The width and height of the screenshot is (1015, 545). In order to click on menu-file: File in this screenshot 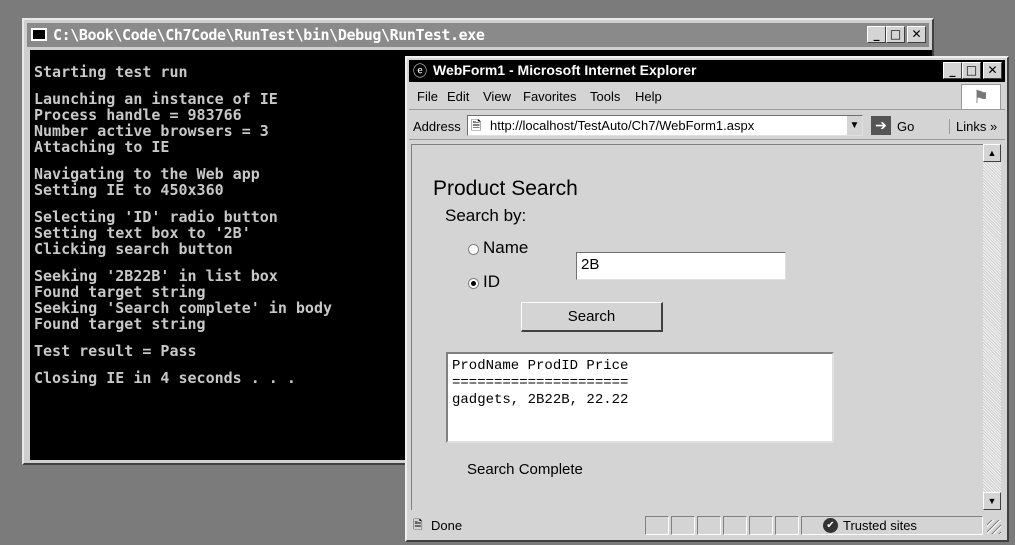, I will do `click(427, 96)`.